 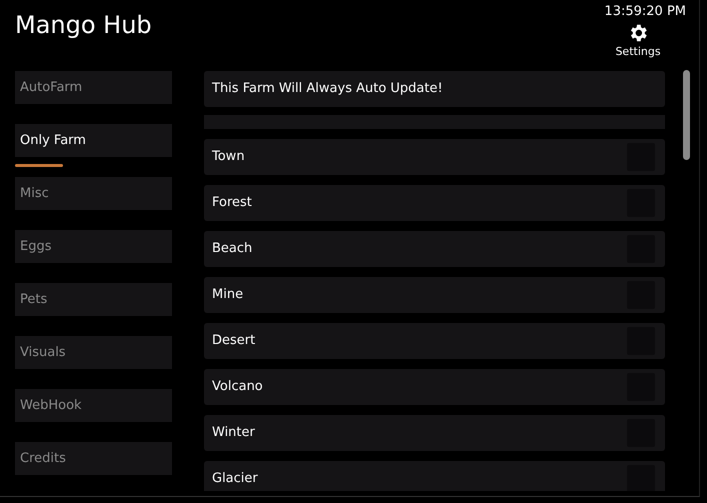 I want to click on clock: 13:59:20 PM, so click(x=645, y=12).